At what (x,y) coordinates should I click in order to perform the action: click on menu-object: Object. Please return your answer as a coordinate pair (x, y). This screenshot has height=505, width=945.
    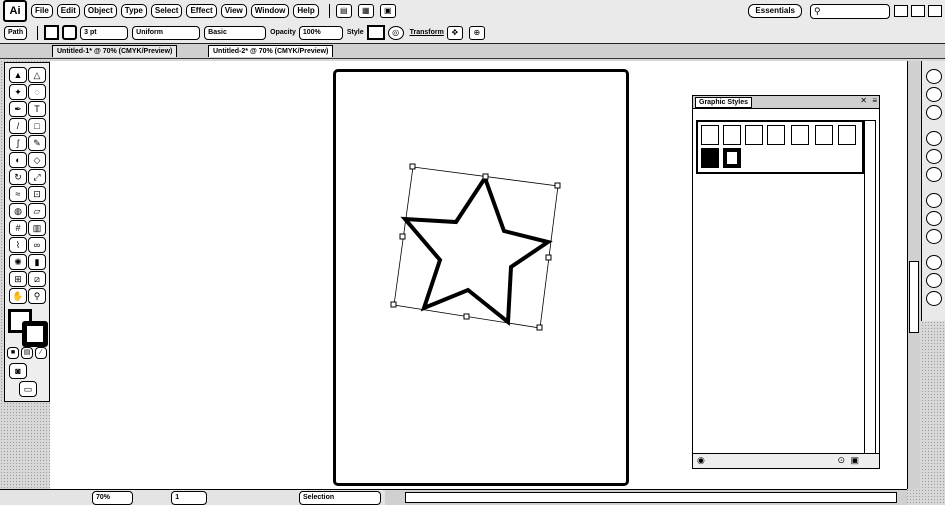
    Looking at the image, I should click on (100, 11).